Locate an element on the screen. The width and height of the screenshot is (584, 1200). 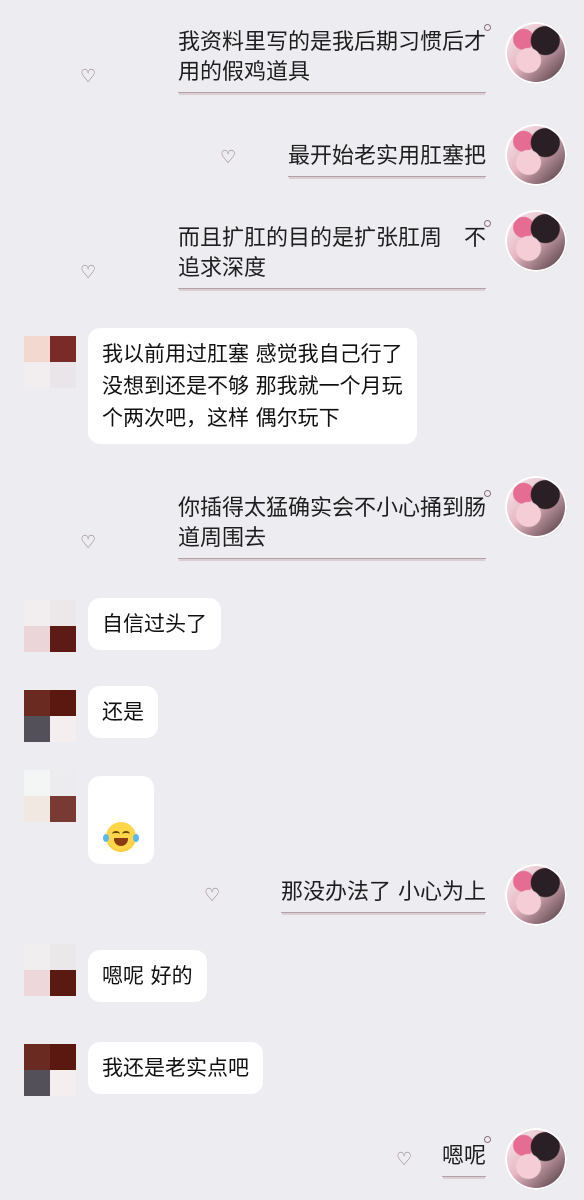
sent-message: 你插得太猛确实会不小心捅到肠 道周围去 is located at coordinates (331, 526).